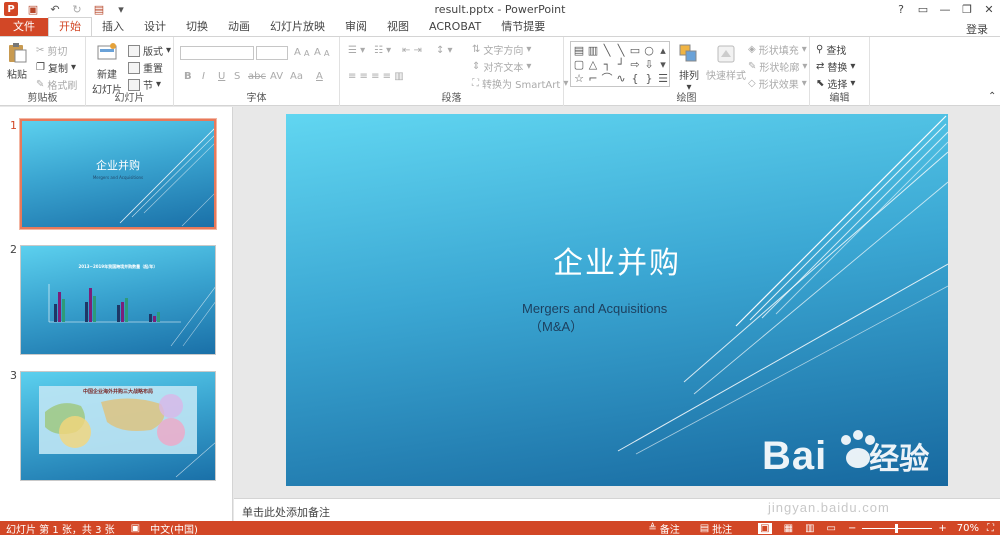  Describe the element at coordinates (412, 50) in the screenshot. I see `indent-buttons: ⇤ ⇥` at that location.